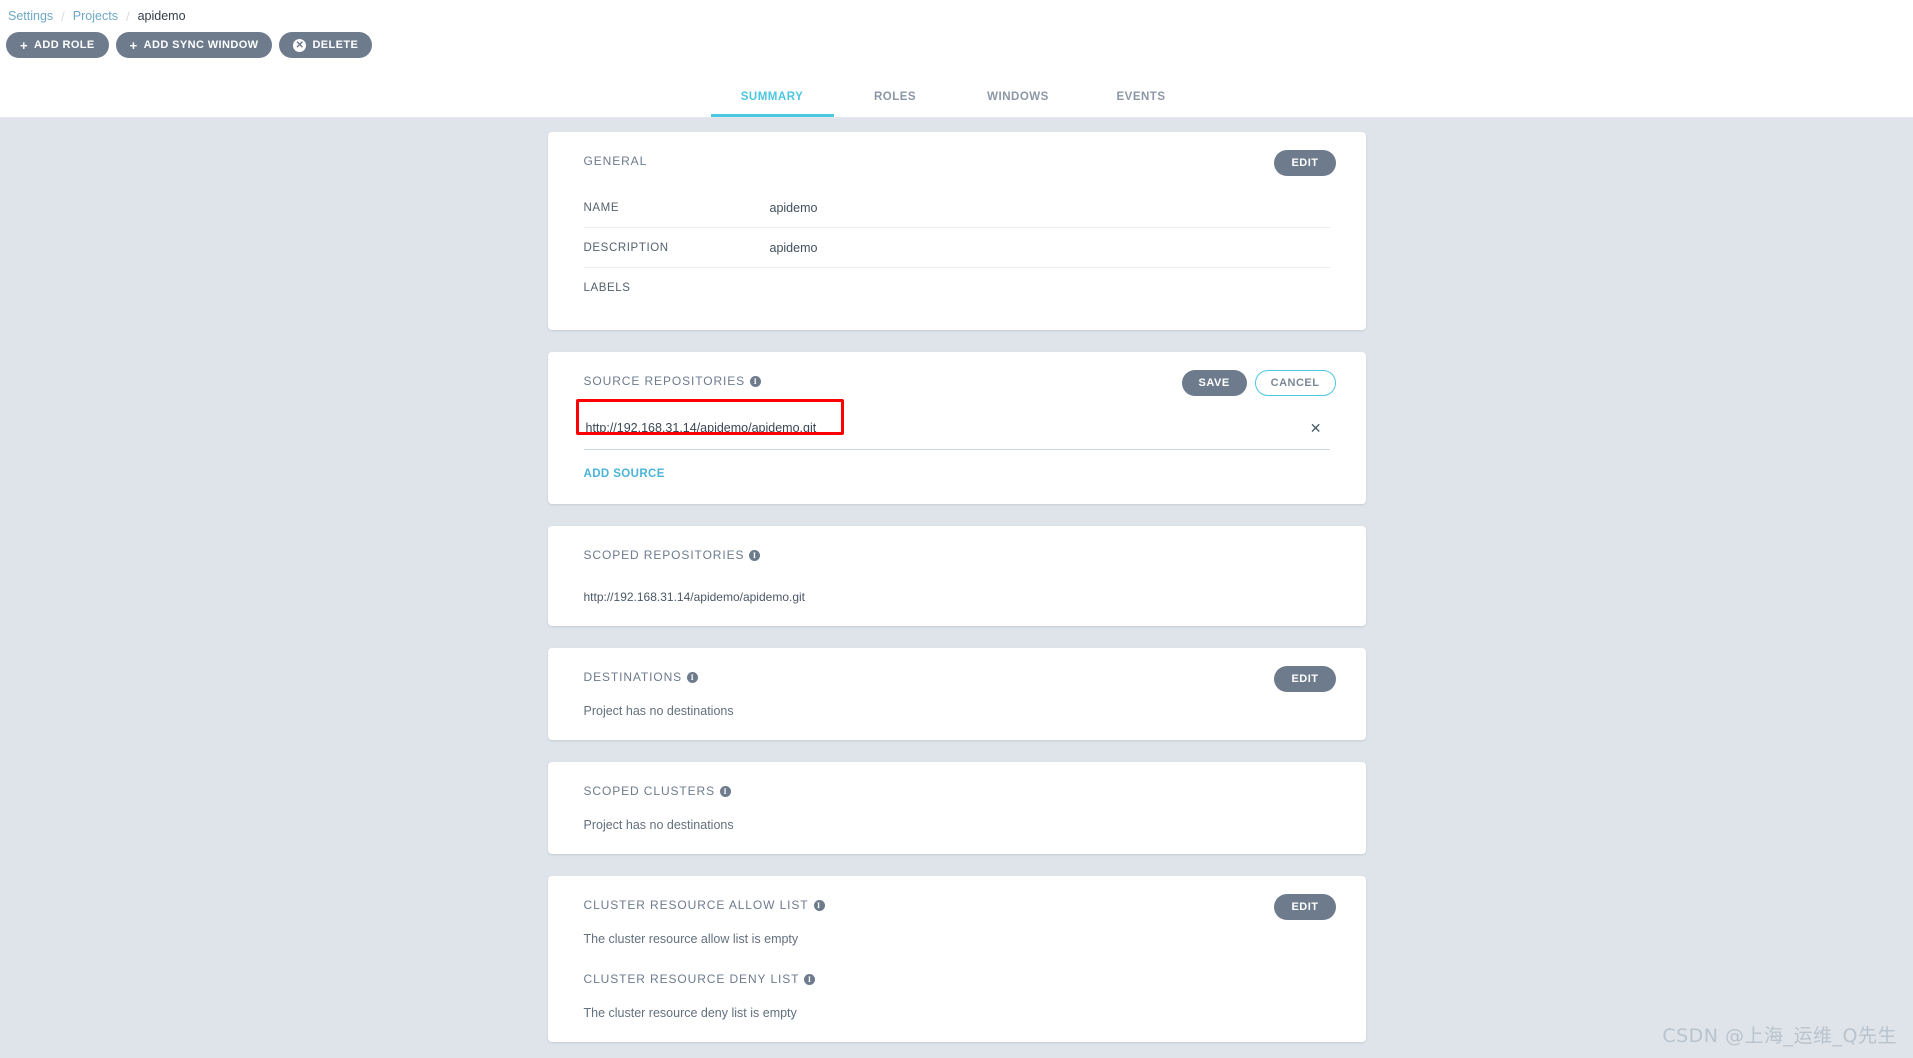 This screenshot has width=1913, height=1058. Describe the element at coordinates (957, 555) in the screenshot. I see `scoped-repositories-card-title: SCOPED REPOSITORIES i` at that location.